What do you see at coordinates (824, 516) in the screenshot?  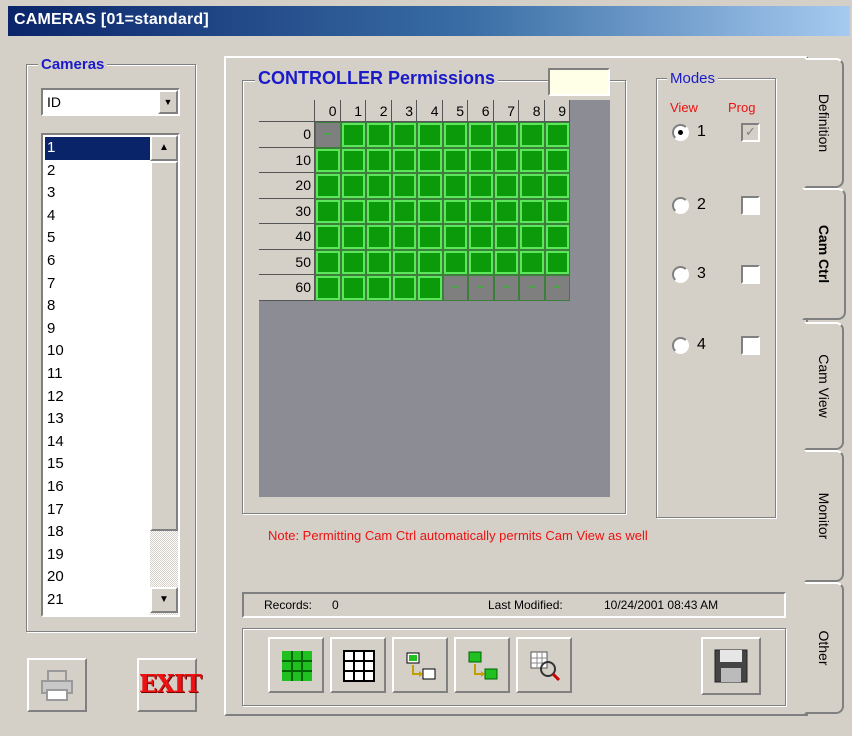 I see `tab-monitor: Monitor` at bounding box center [824, 516].